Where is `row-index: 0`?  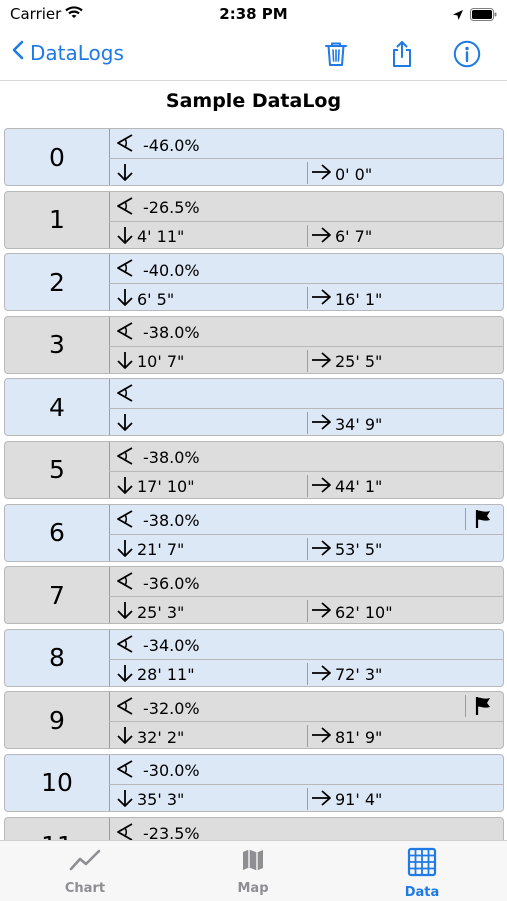
row-index: 0 is located at coordinates (57, 157).